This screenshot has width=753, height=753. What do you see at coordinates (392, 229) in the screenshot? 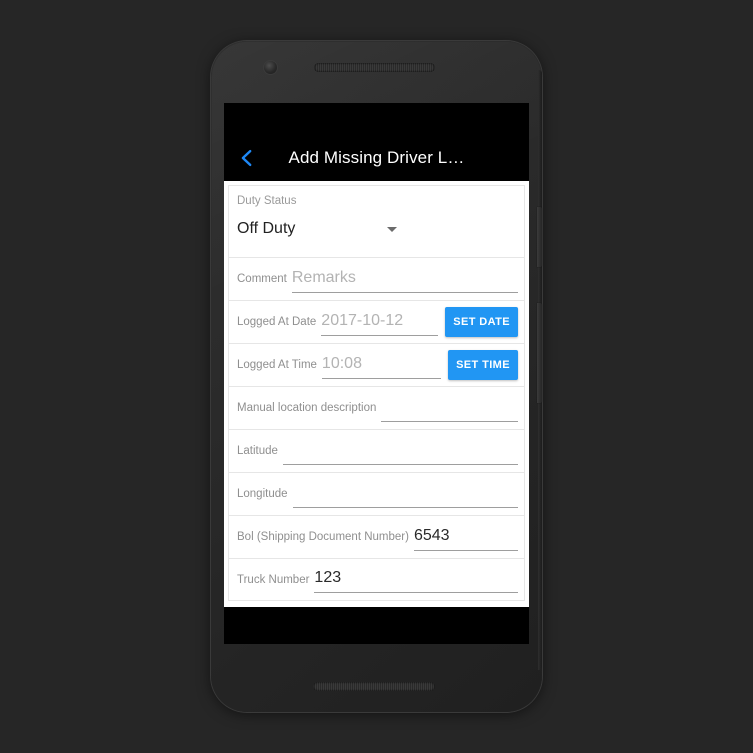
I see `dropdown-caret-icon` at bounding box center [392, 229].